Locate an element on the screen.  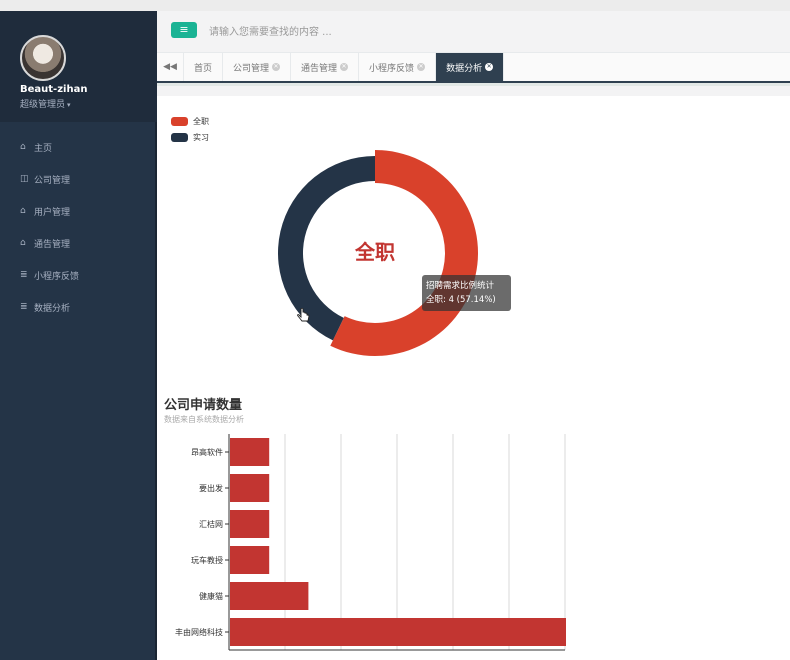
sidebar-item-label: 用户管理 is located at coordinates (52, 212).